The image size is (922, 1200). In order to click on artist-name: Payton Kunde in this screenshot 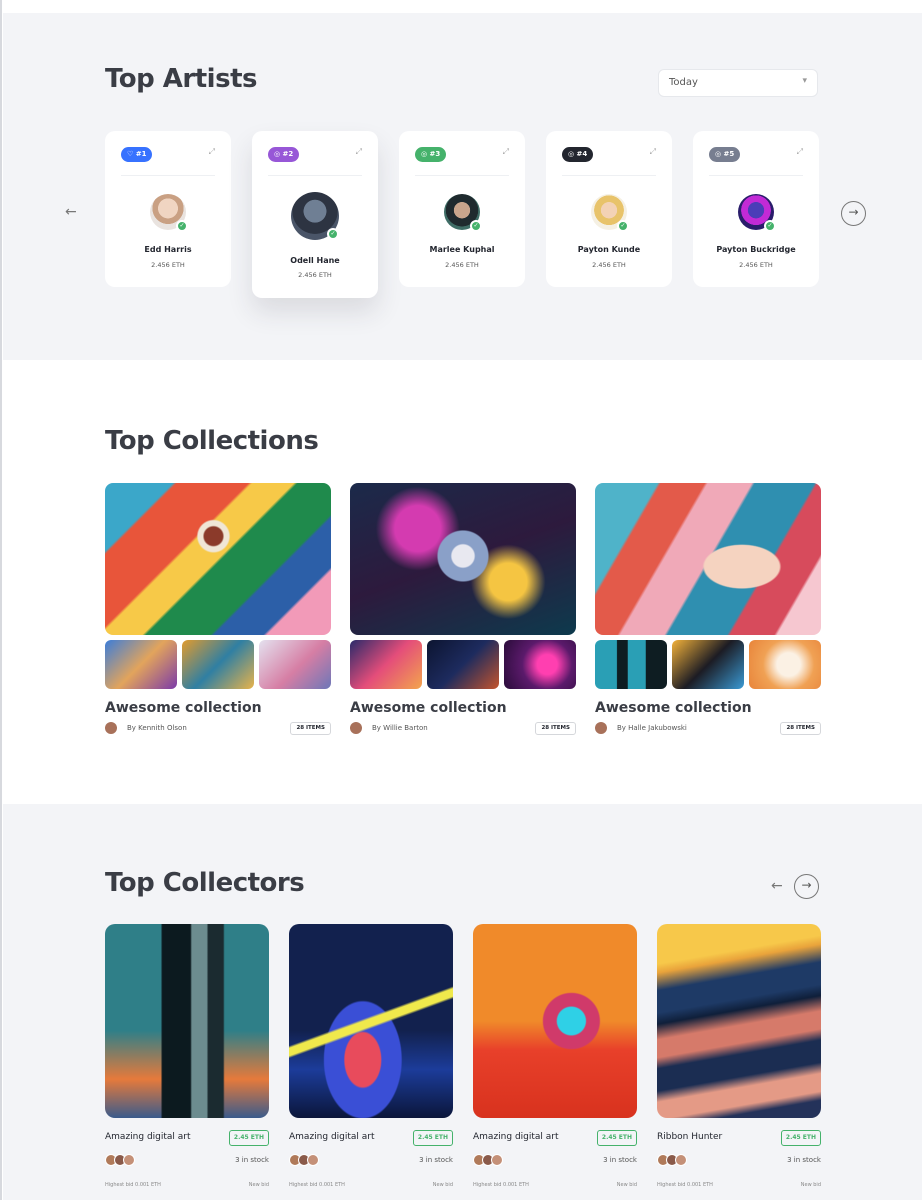, I will do `click(609, 249)`.